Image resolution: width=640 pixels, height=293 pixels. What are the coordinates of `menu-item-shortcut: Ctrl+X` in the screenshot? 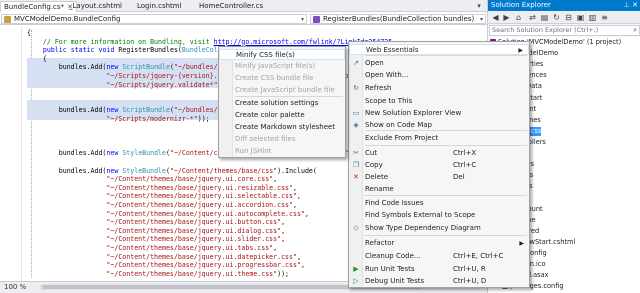 It's located at (465, 153).